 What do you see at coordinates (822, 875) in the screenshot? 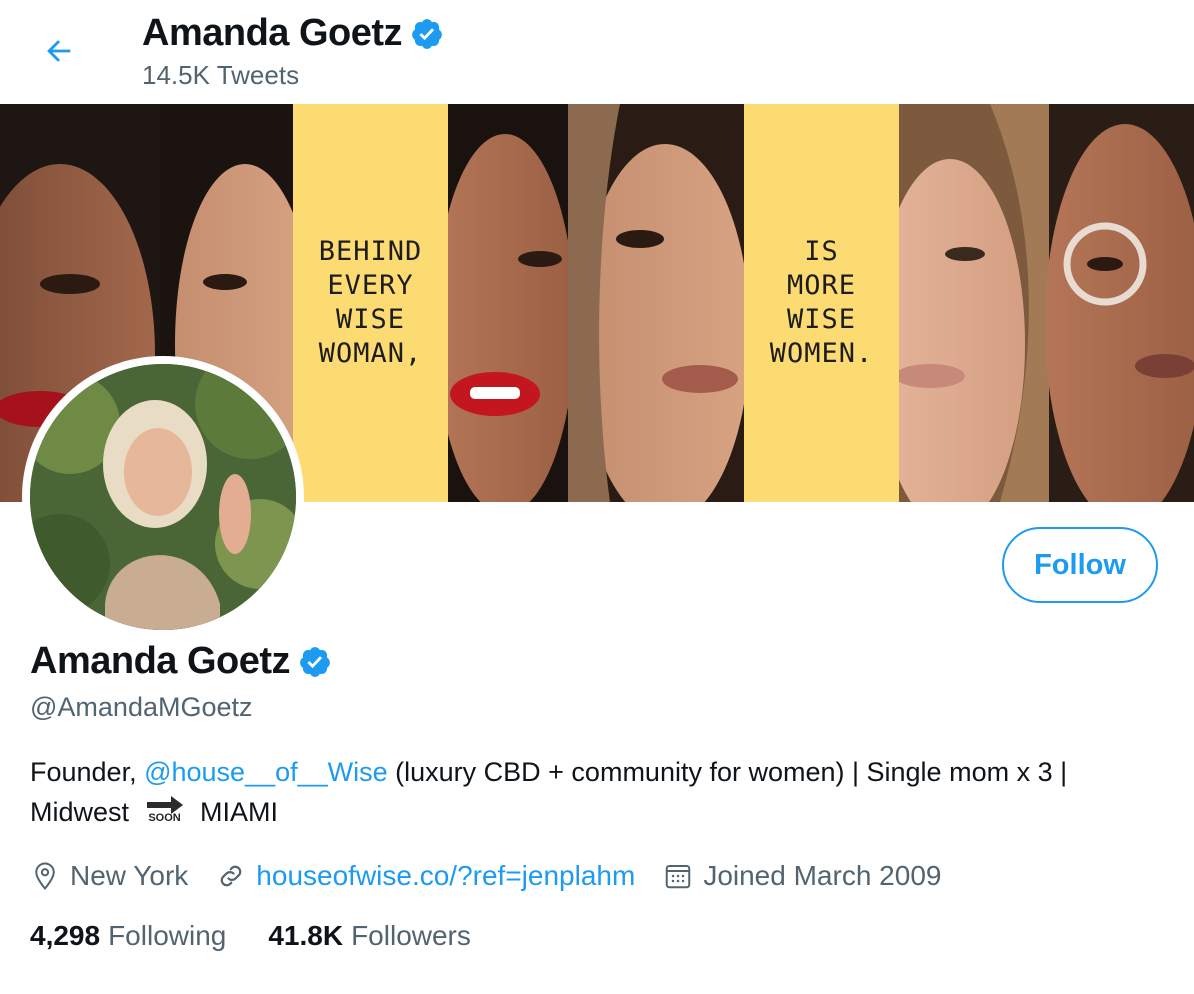
I see `joined-text: Joined March 2009` at bounding box center [822, 875].